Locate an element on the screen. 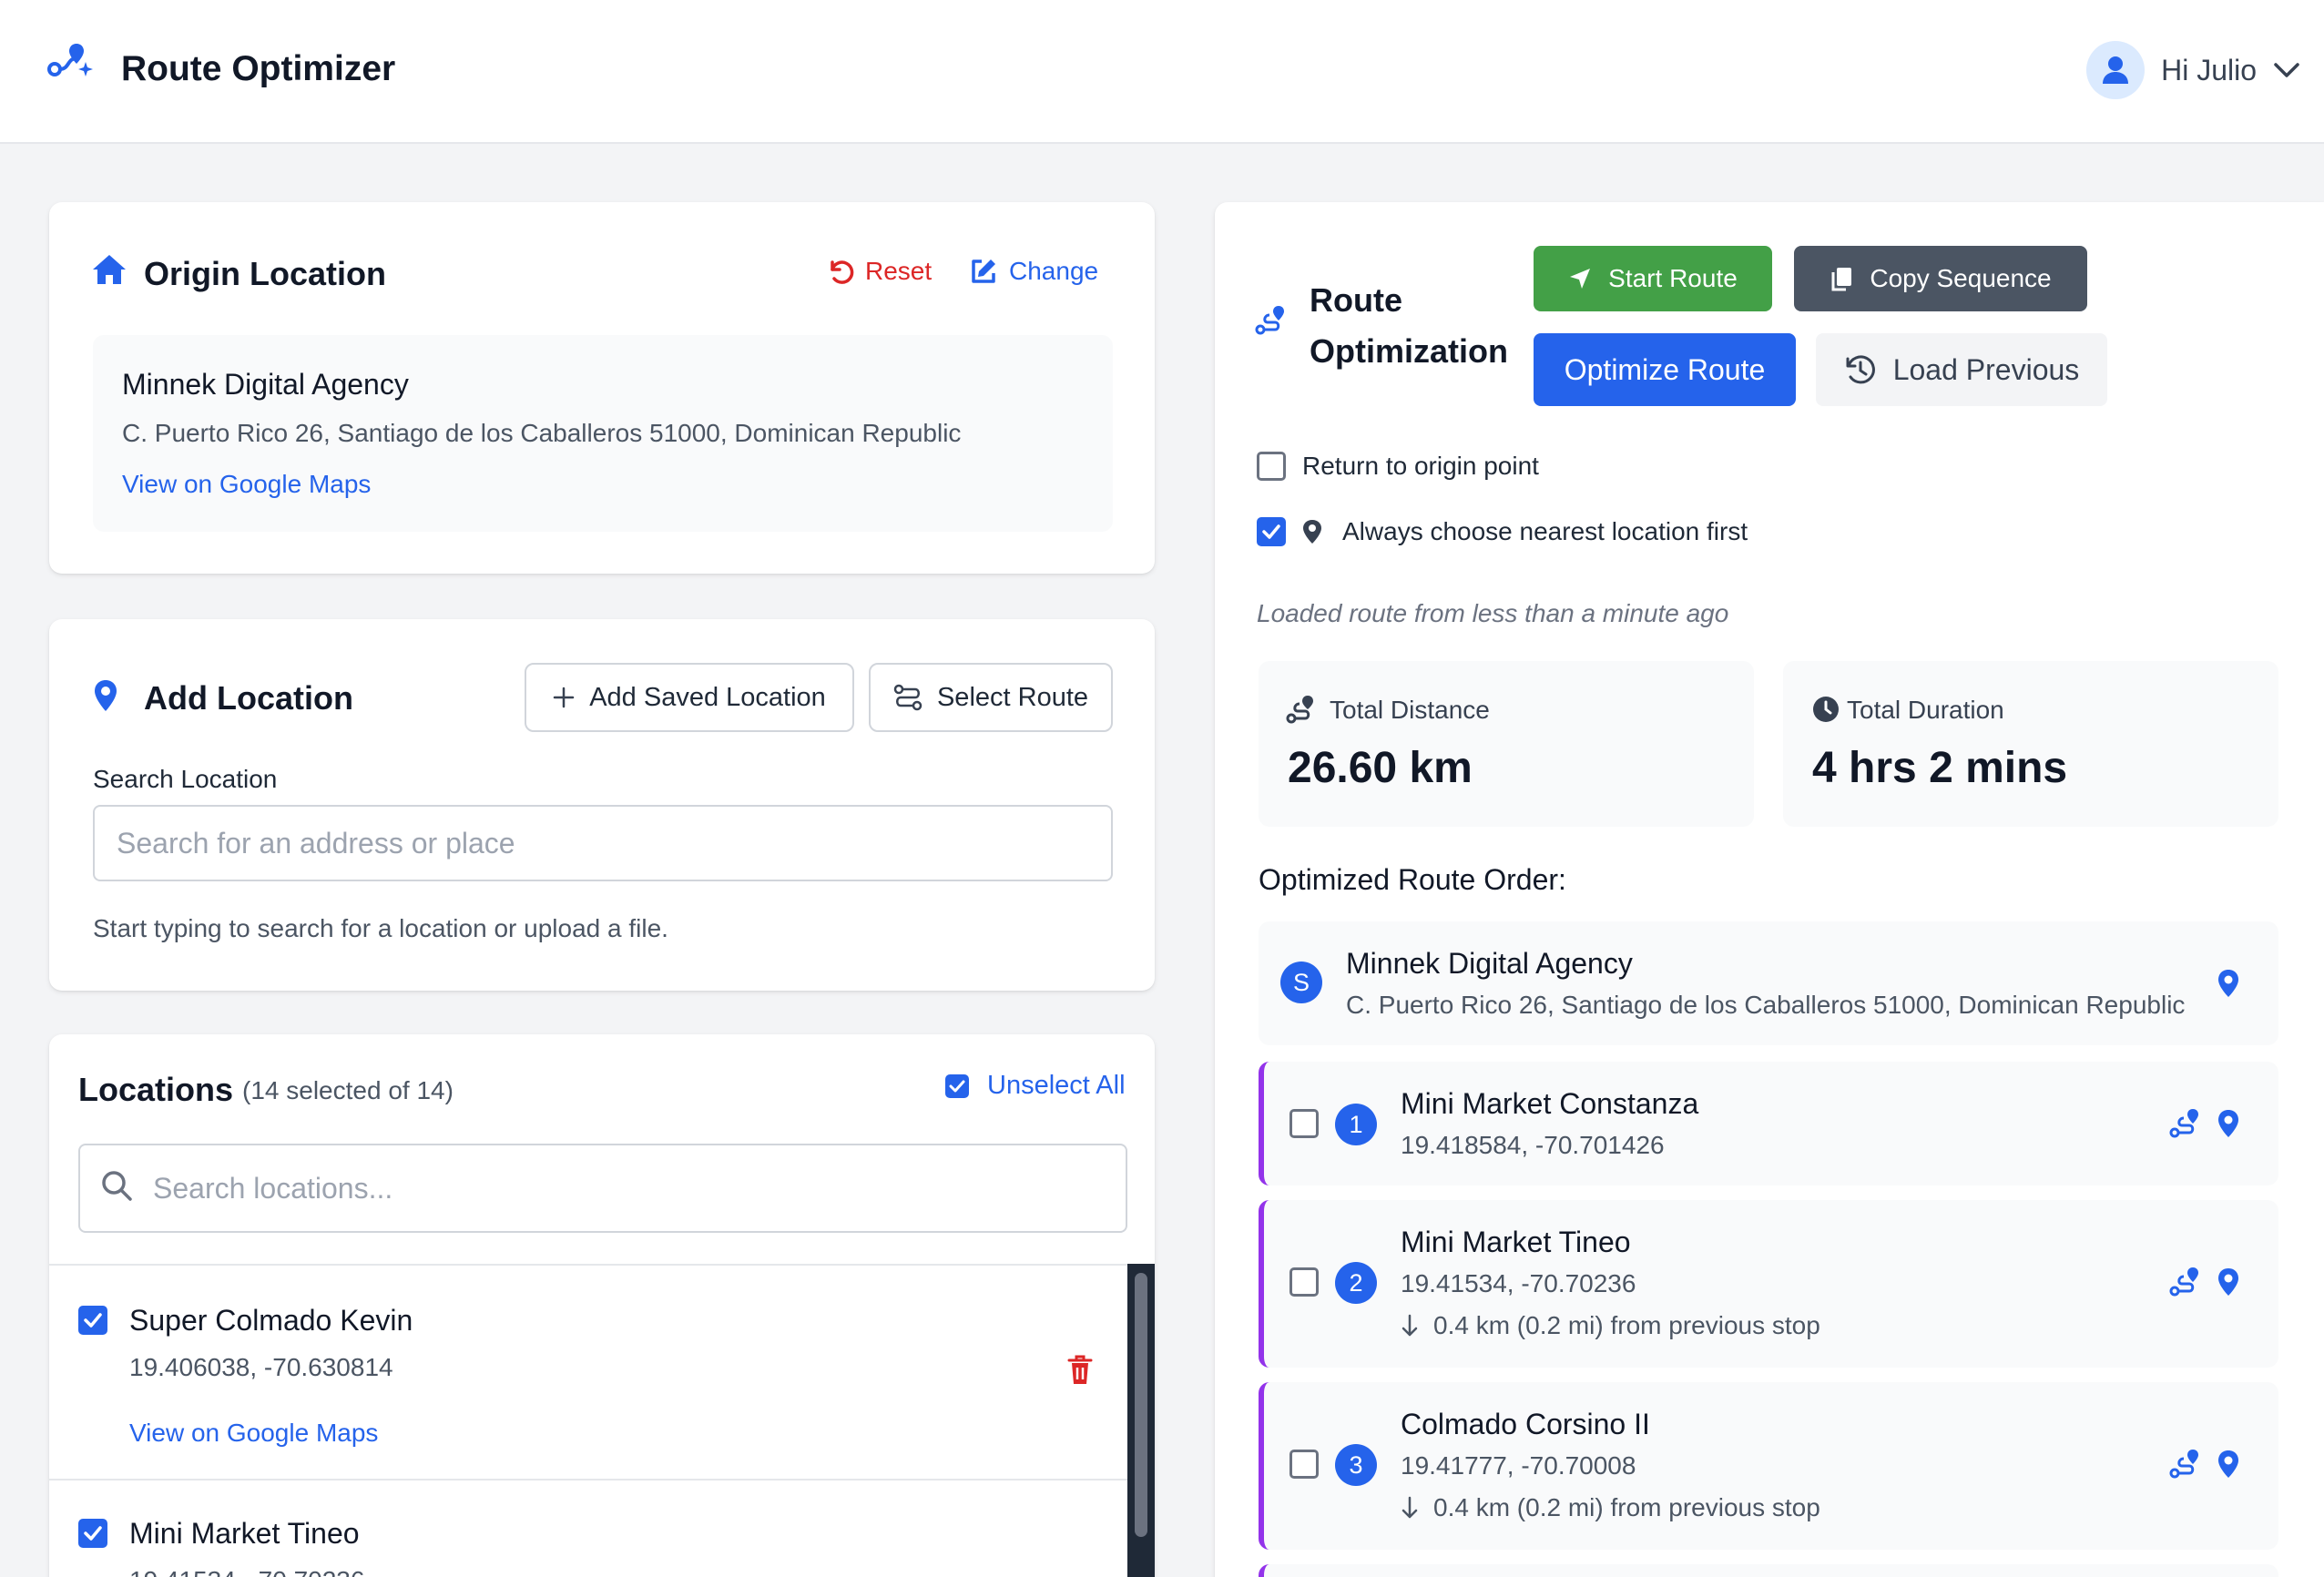  total-distance-card: Total Distance 26.60 km is located at coordinates (1506, 744).